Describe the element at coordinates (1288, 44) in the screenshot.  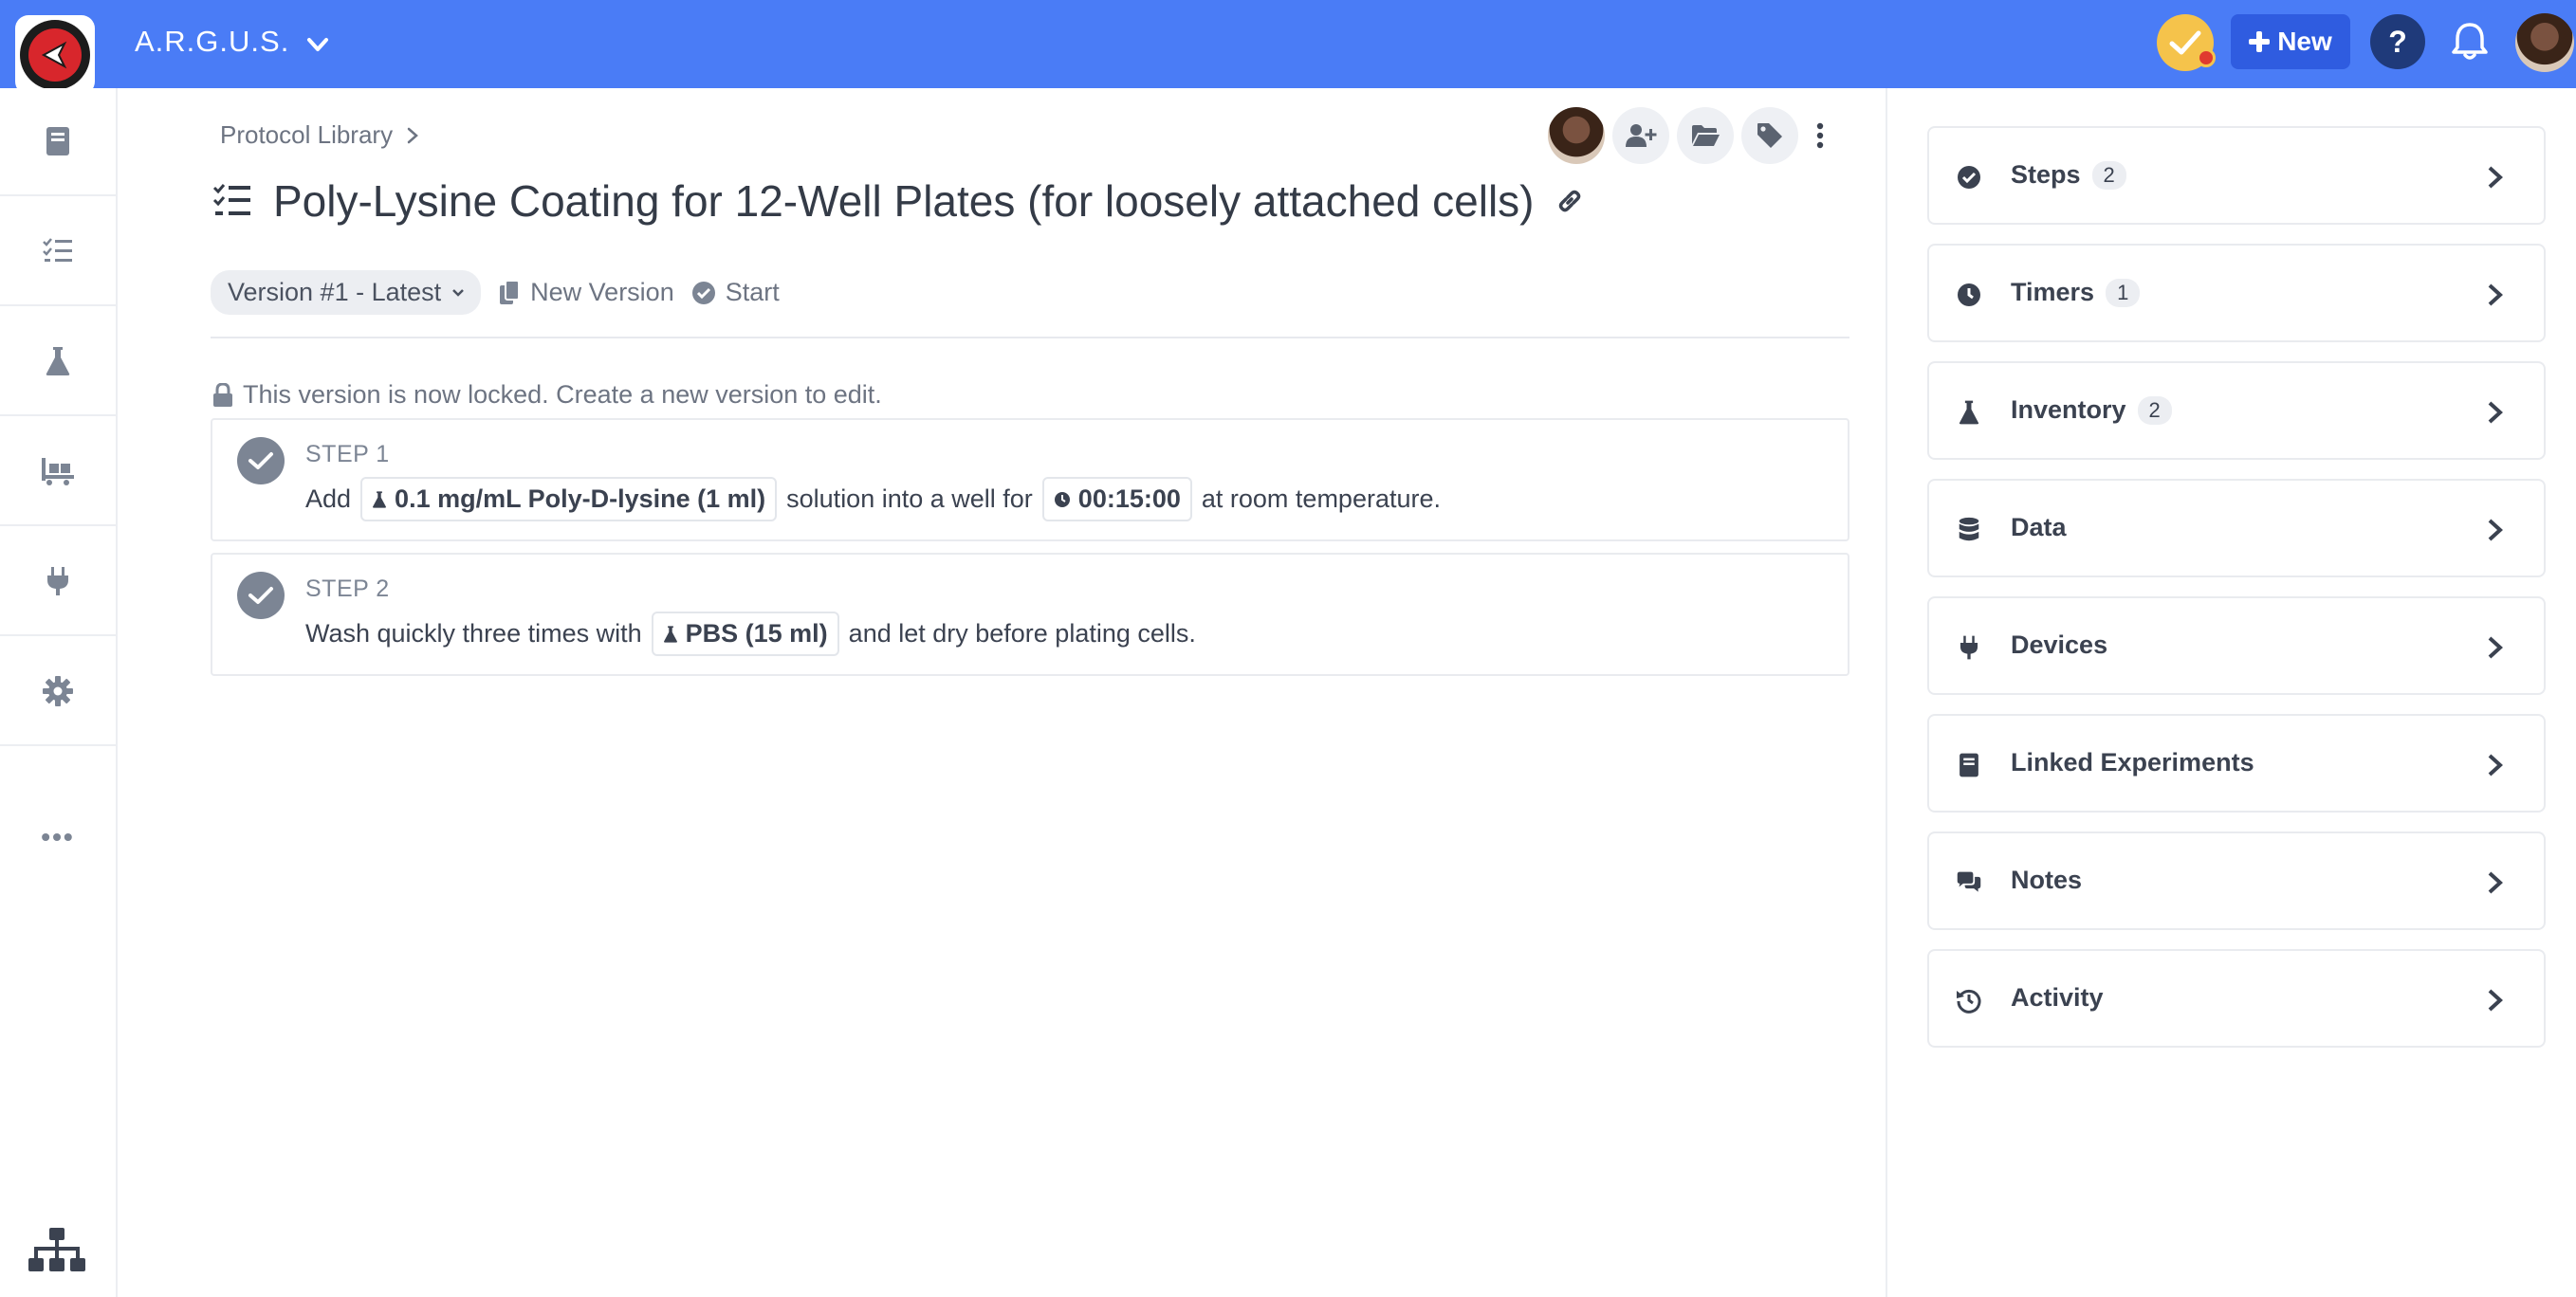
I see `top-bar: A.R.G.U.S. New ?` at that location.